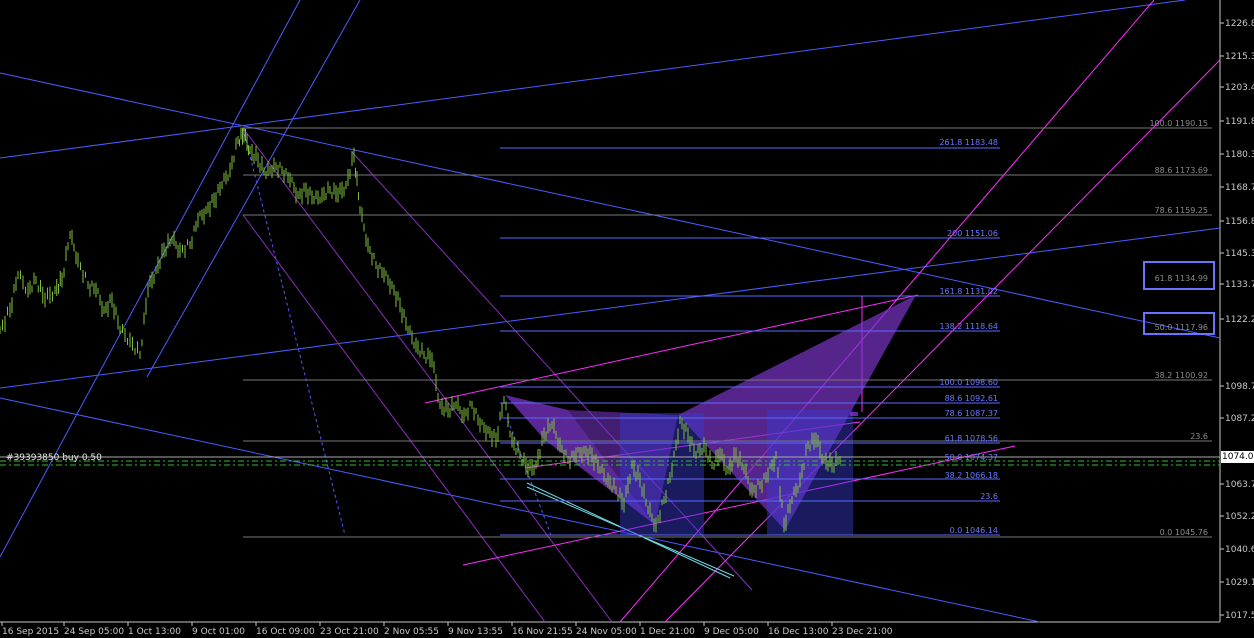  Describe the element at coordinates (667, 632) in the screenshot. I see `time-axis-label: 1 Dec 21:00` at that location.